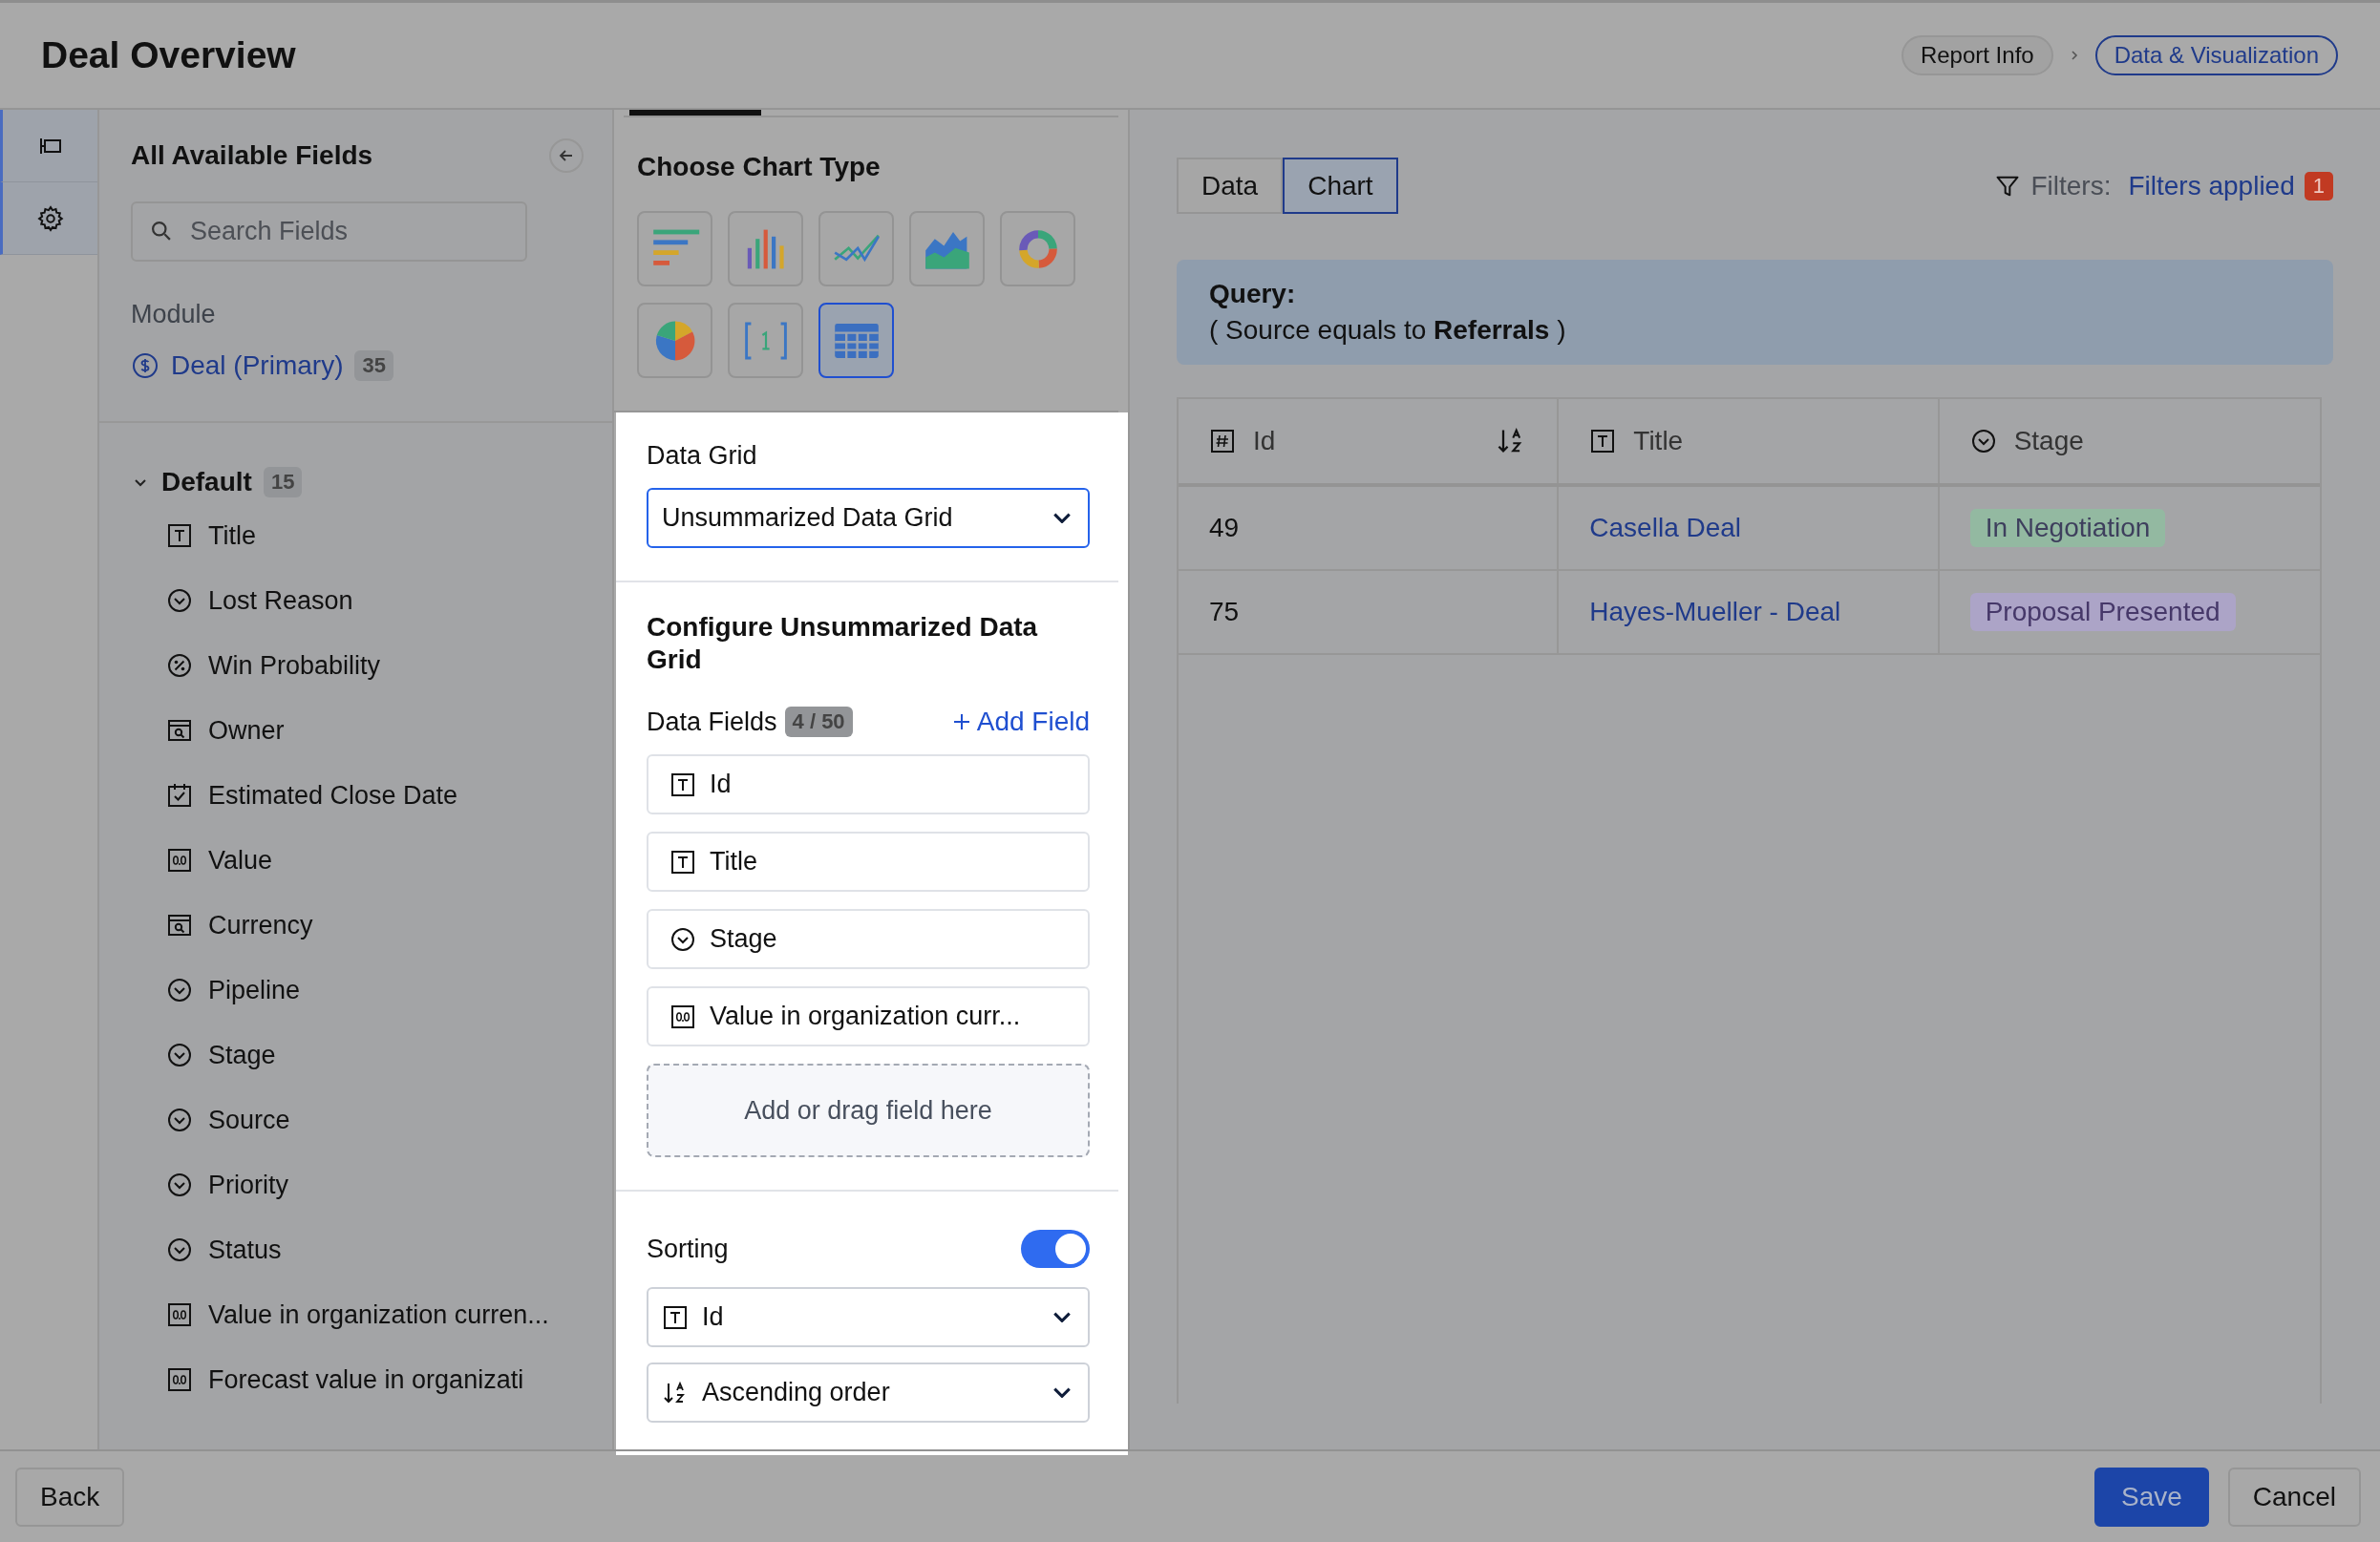 The height and width of the screenshot is (1542, 2380). I want to click on field-label: Sorting, so click(688, 1249).